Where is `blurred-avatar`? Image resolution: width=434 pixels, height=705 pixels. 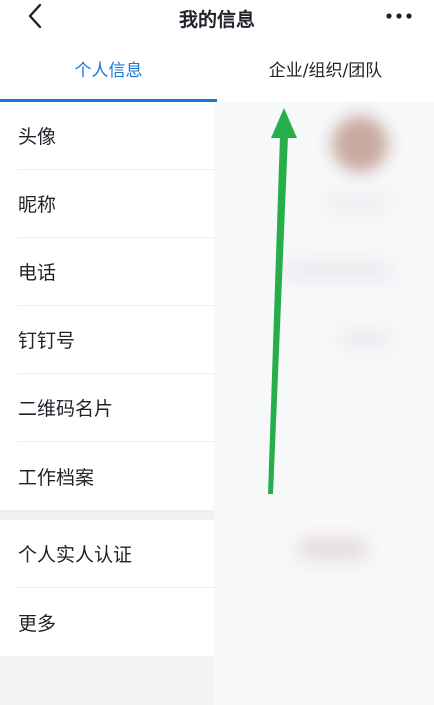
blurred-avatar is located at coordinates (360, 144).